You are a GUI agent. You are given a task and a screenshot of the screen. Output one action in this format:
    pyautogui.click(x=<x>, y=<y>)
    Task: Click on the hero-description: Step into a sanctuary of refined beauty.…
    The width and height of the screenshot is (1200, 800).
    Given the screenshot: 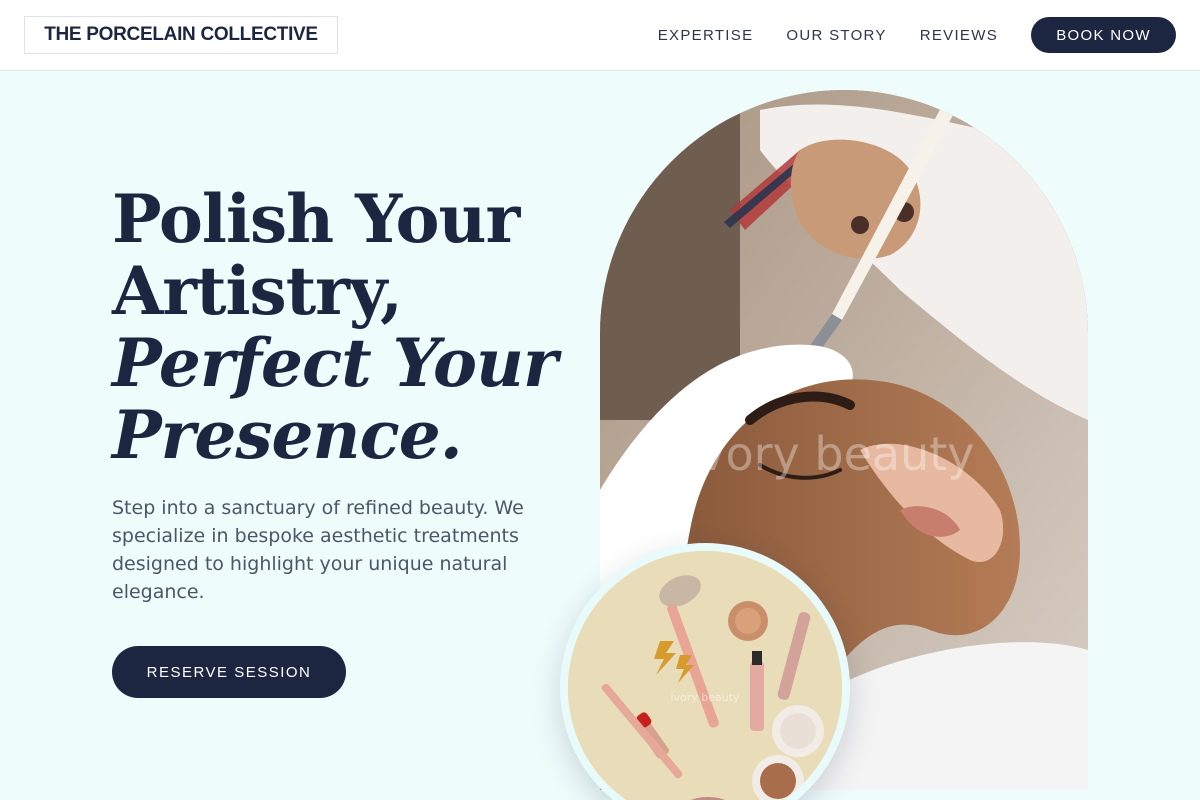 What is the action you would take?
    pyautogui.click(x=318, y=550)
    